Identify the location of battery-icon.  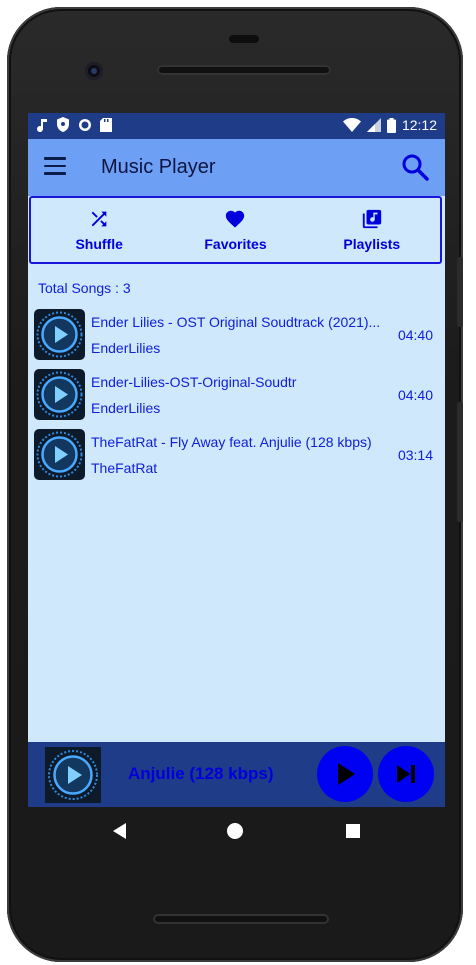
(391, 125).